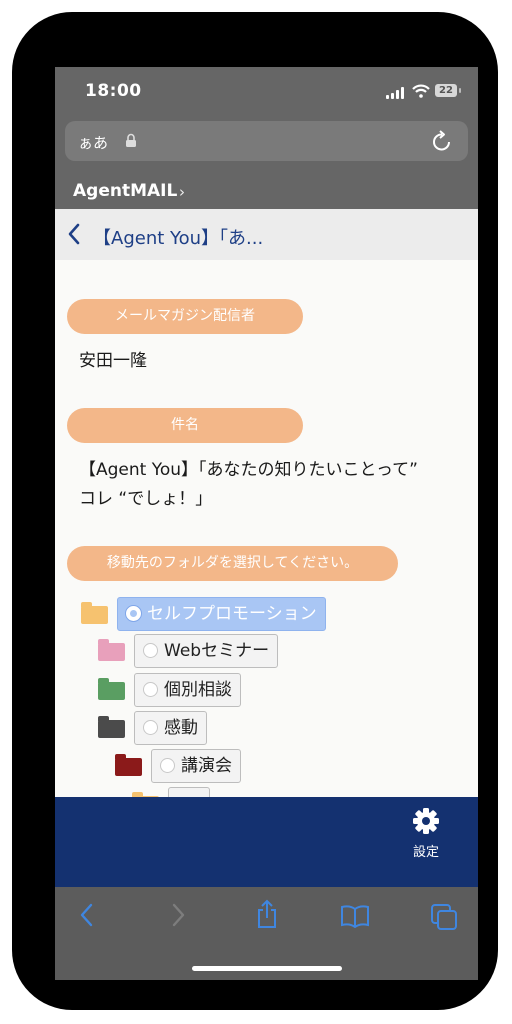 The width and height of the screenshot is (512, 1024). What do you see at coordinates (198, 690) in the screenshot?
I see `folder-option-label: 個別相談` at bounding box center [198, 690].